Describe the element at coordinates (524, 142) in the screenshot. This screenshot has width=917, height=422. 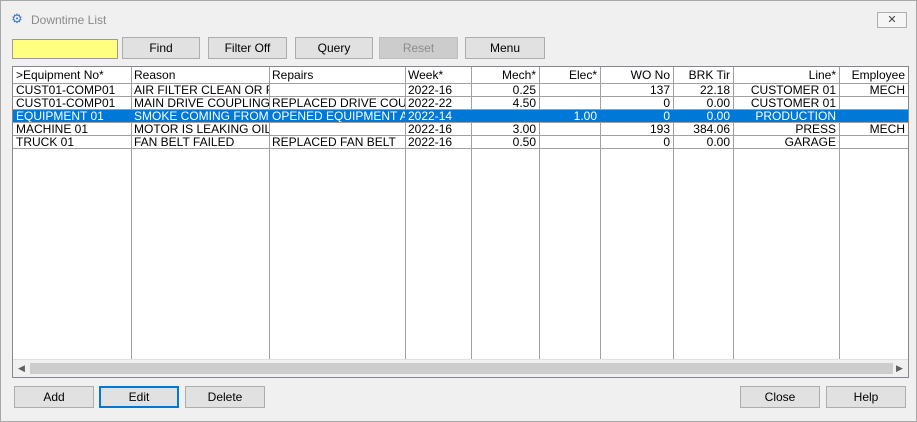
I see `table-cell: 0.50` at that location.